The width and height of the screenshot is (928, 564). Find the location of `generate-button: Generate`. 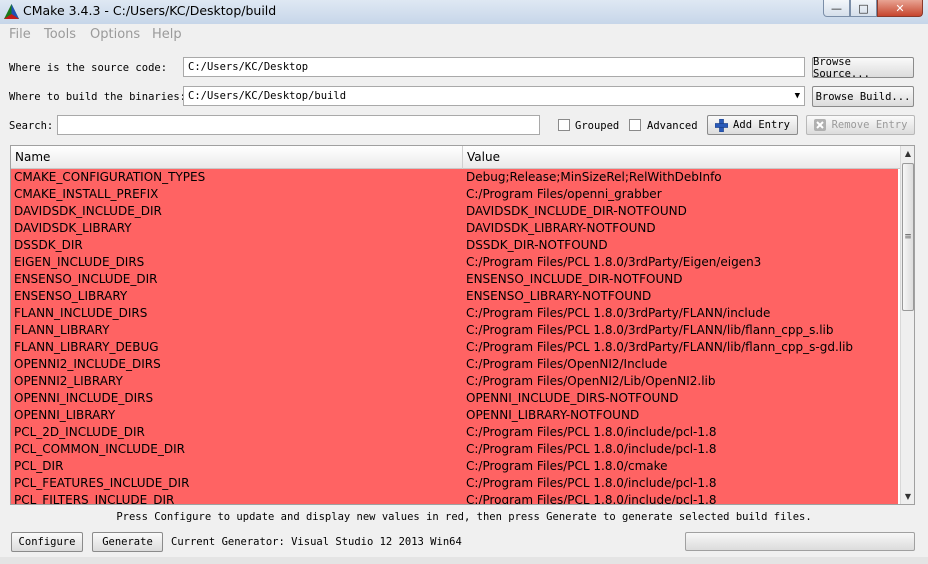

generate-button: Generate is located at coordinates (127, 542).